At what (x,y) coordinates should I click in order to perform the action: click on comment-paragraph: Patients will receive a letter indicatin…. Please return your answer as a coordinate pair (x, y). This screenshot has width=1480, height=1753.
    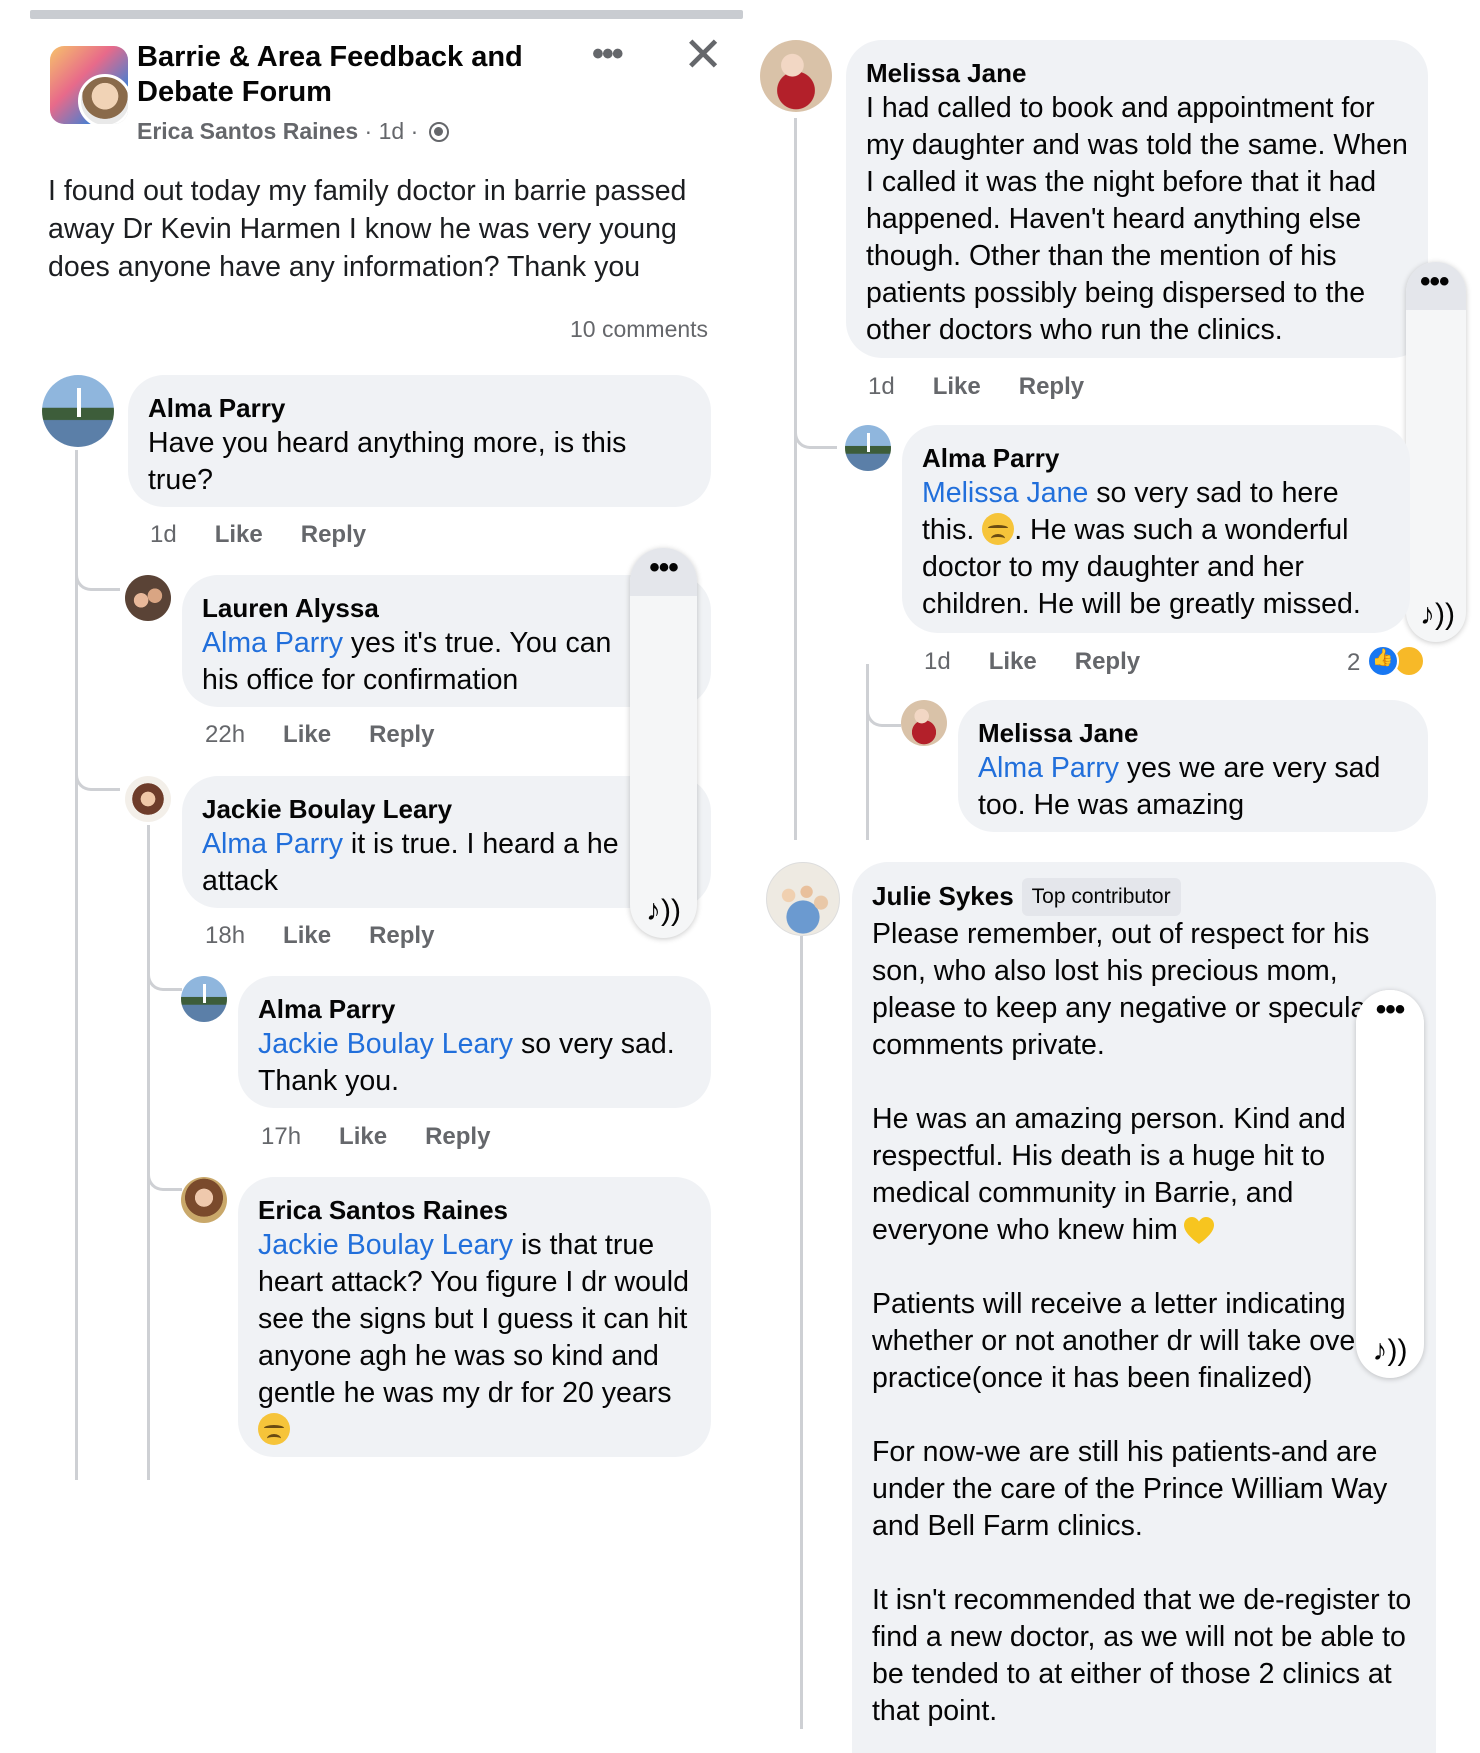
    Looking at the image, I should click on (1141, 1341).